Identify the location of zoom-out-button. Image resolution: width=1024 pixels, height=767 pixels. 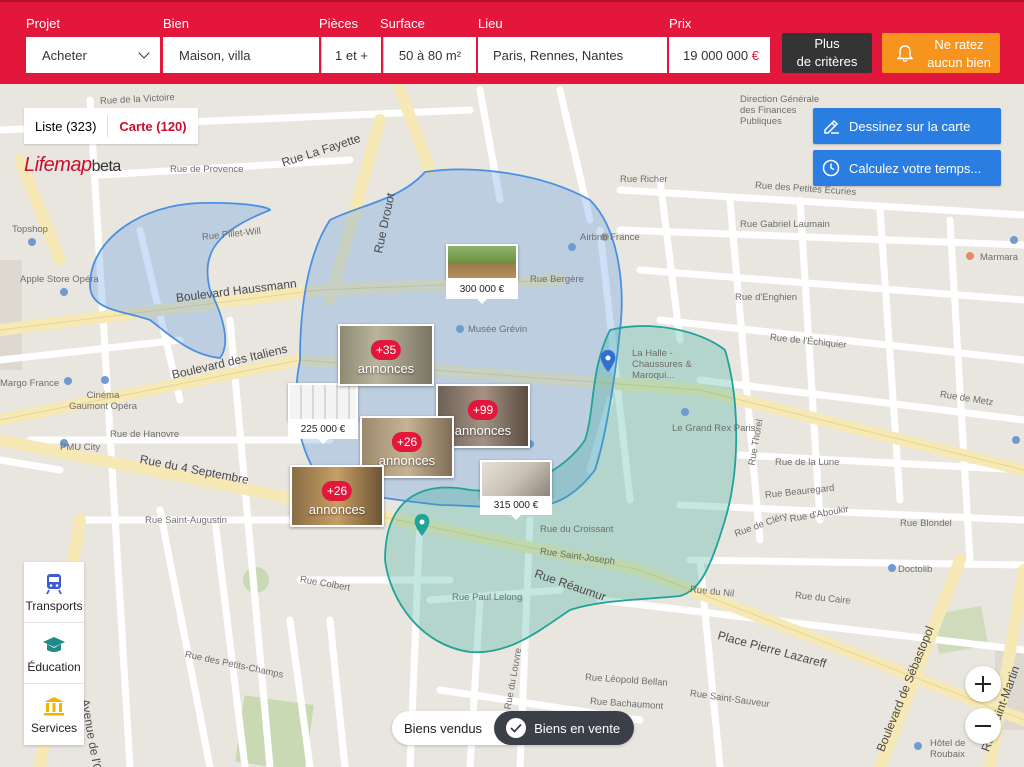
(983, 726).